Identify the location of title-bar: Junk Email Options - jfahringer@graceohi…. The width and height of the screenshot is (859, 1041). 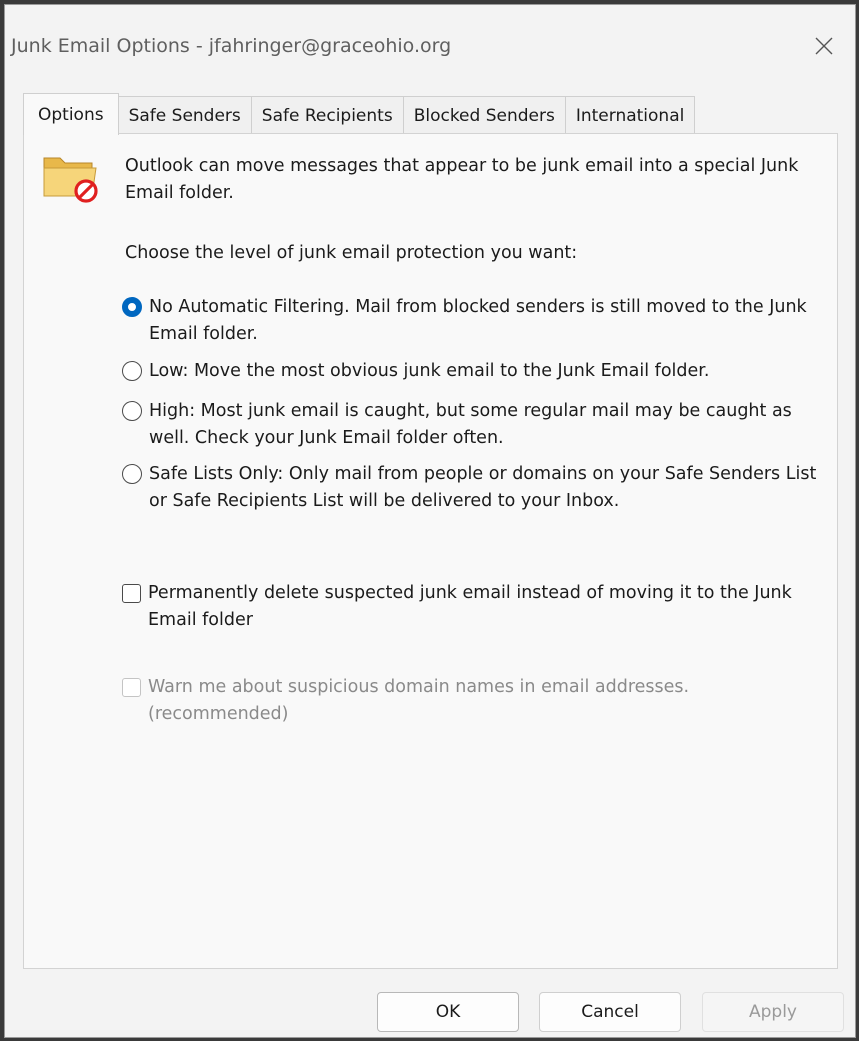
(430, 46).